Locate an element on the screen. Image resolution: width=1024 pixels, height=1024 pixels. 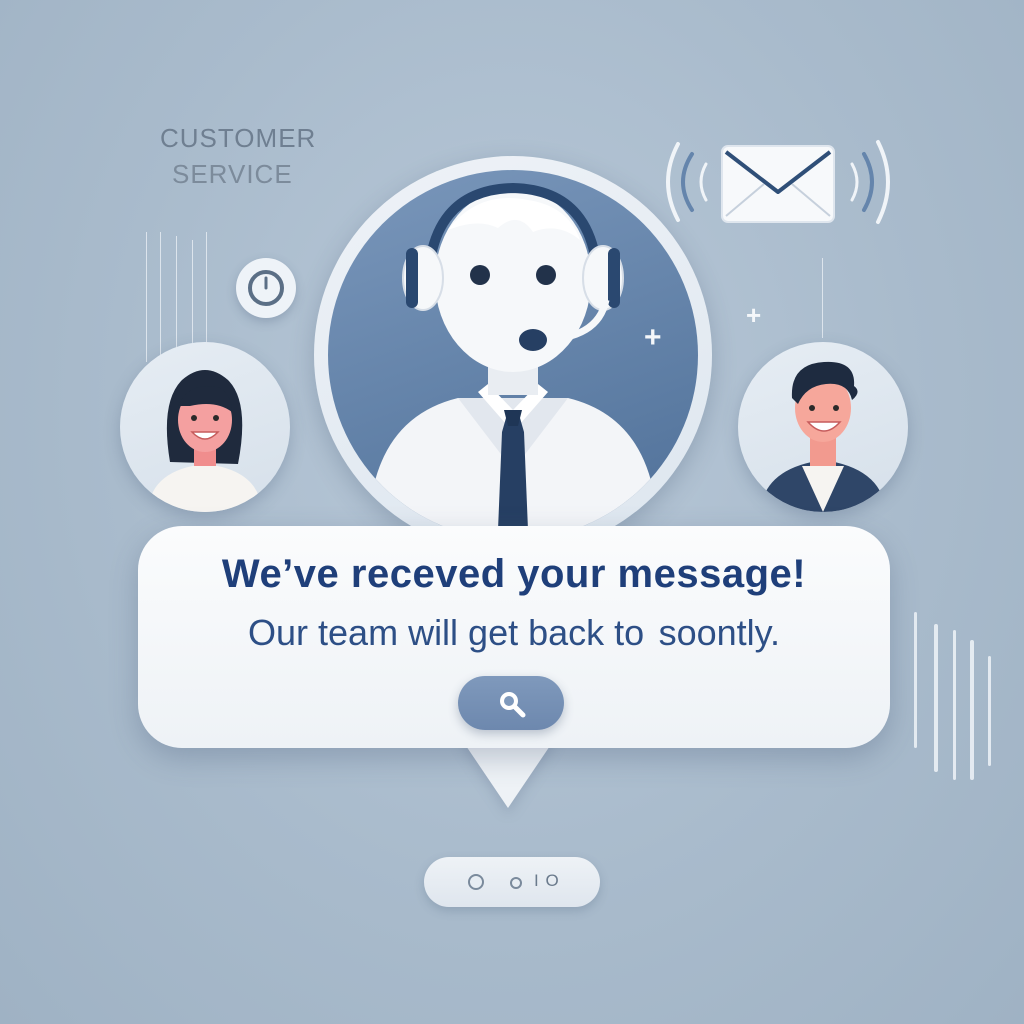
brand-title: CUSTOMER SERVICE is located at coordinates (260, 156).